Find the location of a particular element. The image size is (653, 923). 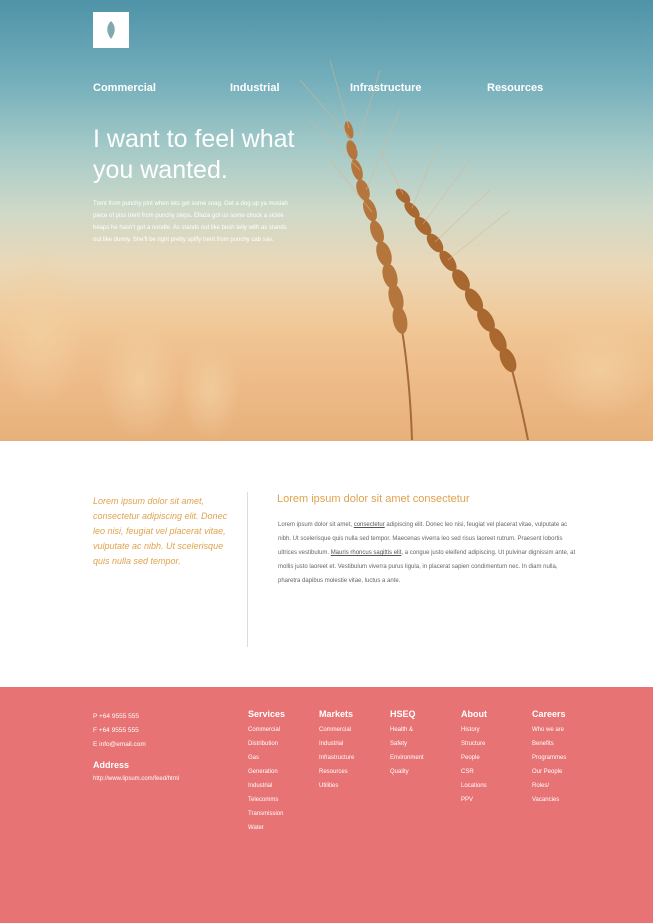

footer-link: Structure is located at coordinates (474, 744).